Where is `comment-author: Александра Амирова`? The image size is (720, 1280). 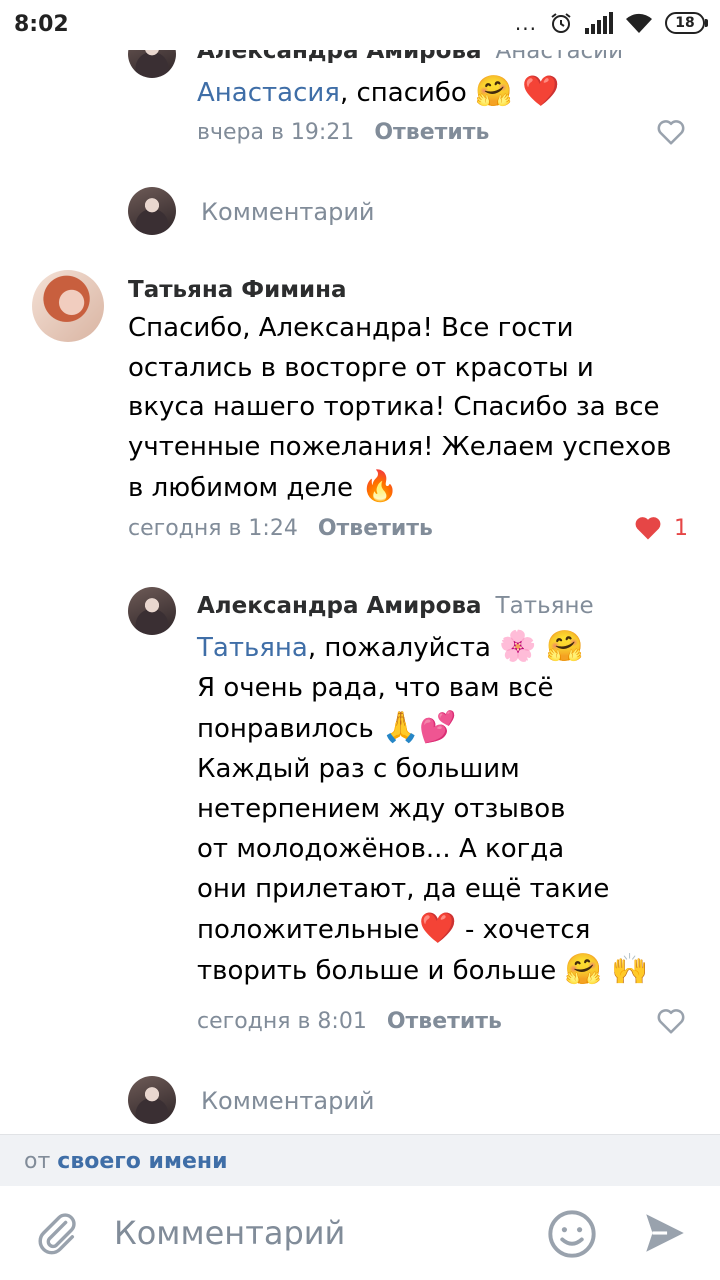 comment-author: Александра Амирова is located at coordinates (339, 606).